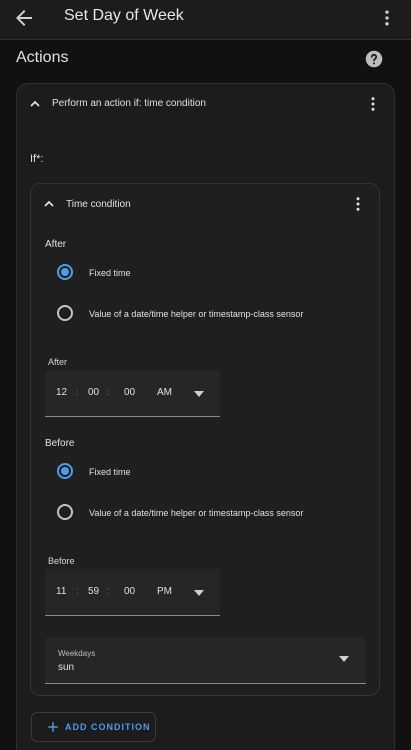 The height and width of the screenshot is (750, 411). I want to click on after-minutes: 00, so click(93, 392).